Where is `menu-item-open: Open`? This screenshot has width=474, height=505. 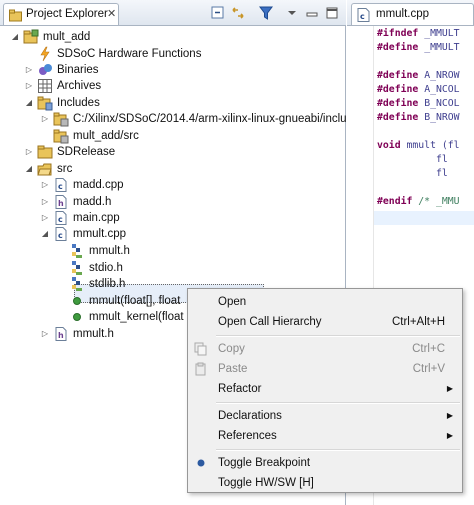
menu-item-open: Open is located at coordinates (325, 302).